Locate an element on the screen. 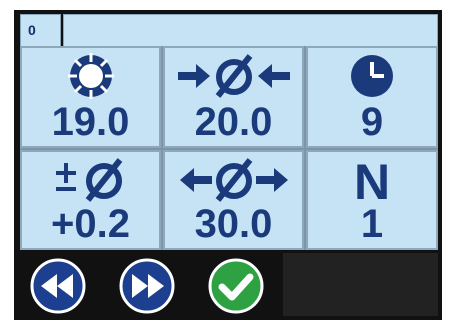 This screenshot has width=451, height=325. confirm-button is located at coordinates (236, 286).